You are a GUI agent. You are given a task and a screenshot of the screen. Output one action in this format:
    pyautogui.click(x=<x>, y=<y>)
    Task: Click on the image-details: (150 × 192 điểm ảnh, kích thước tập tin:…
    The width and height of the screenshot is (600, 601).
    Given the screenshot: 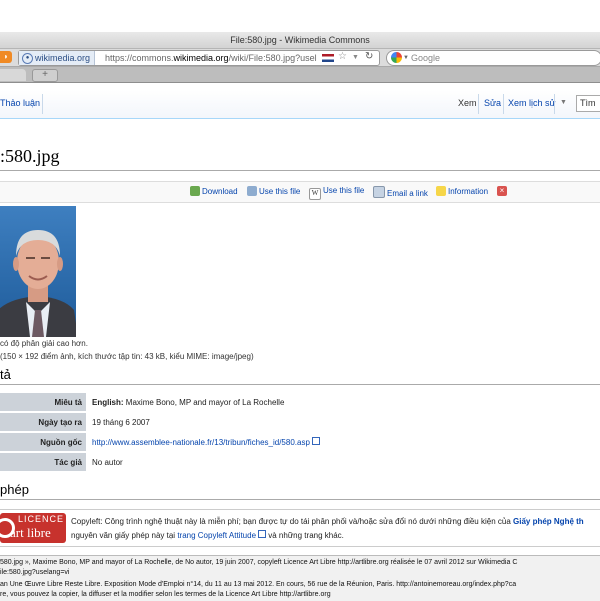 What is the action you would take?
    pyautogui.click(x=127, y=356)
    